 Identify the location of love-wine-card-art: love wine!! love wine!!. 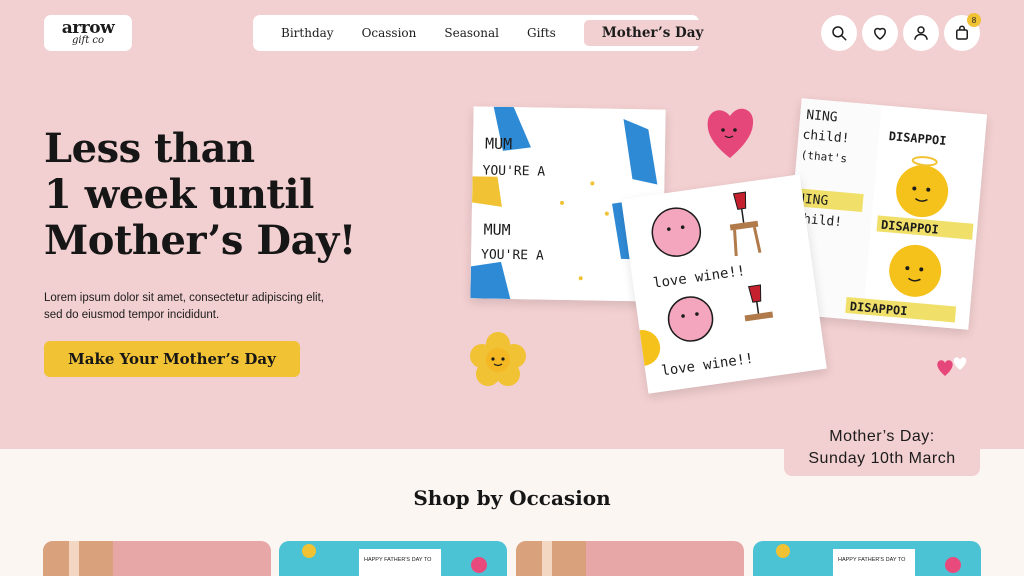
(724, 284).